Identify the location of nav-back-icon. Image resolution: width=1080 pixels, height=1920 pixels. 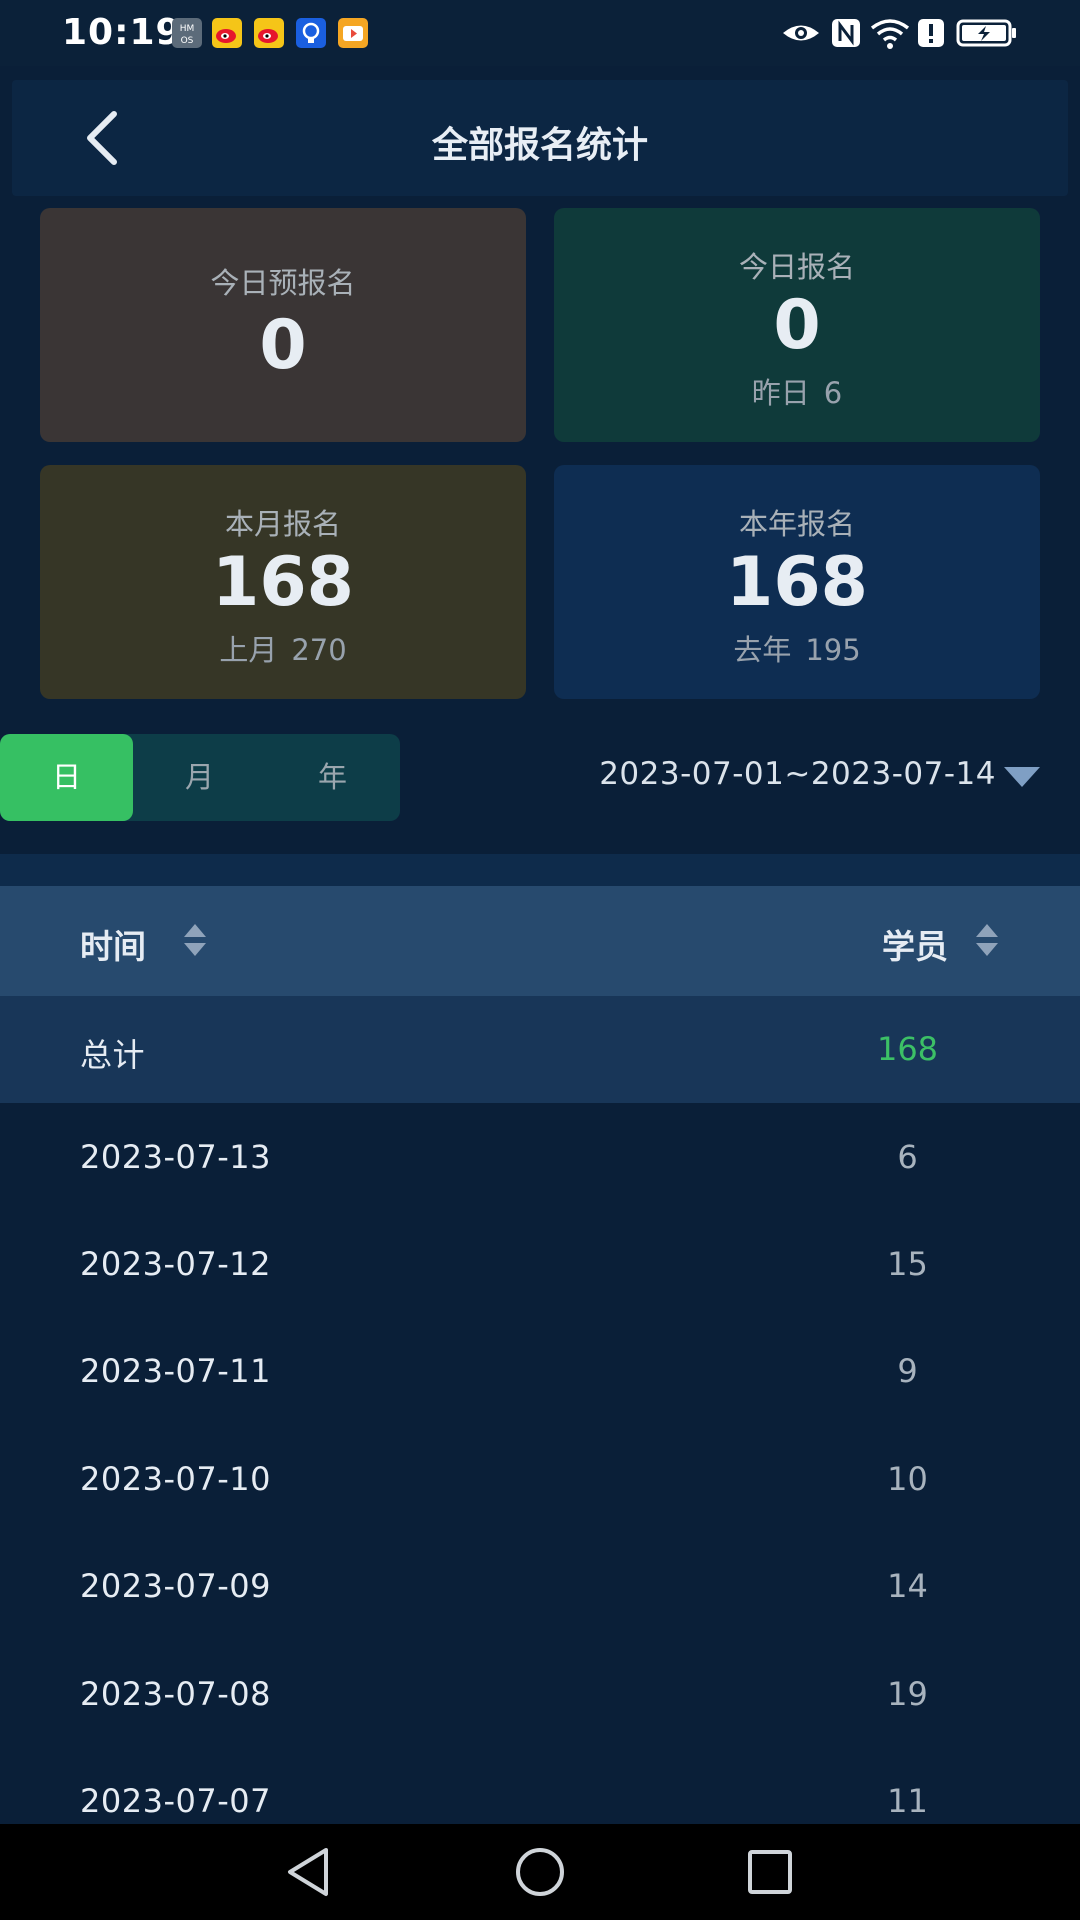
(308, 1872).